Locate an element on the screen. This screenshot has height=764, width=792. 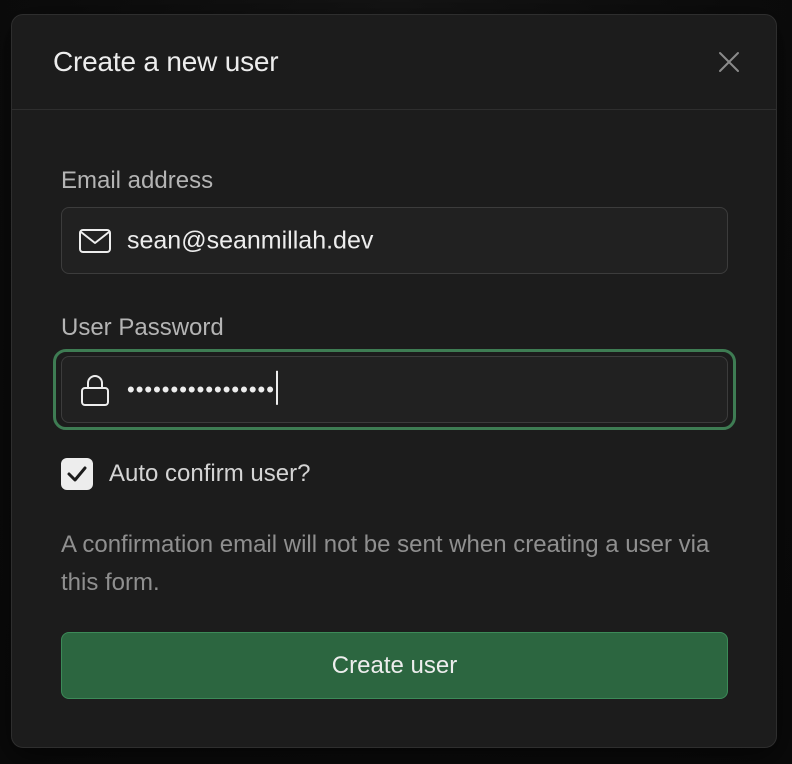
dialog-title: Create a new user is located at coordinates (166, 61).